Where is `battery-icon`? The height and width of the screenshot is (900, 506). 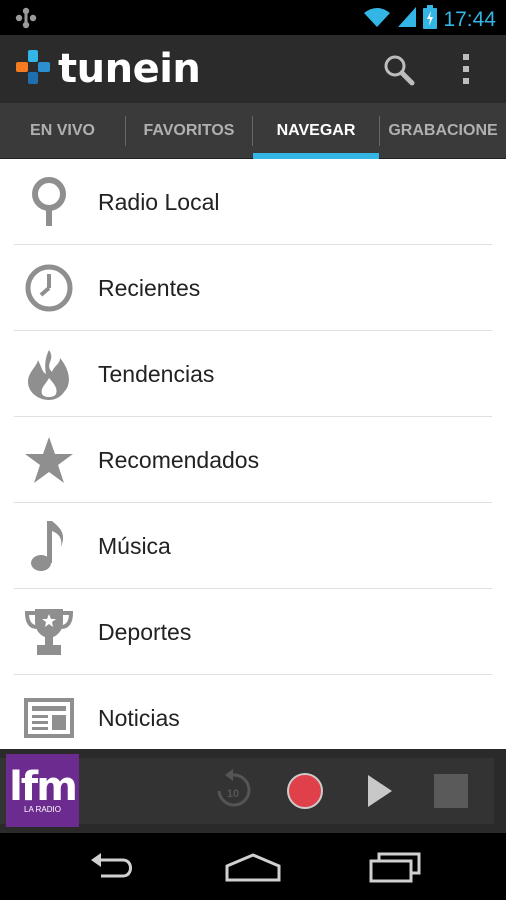
battery-icon is located at coordinates (430, 19).